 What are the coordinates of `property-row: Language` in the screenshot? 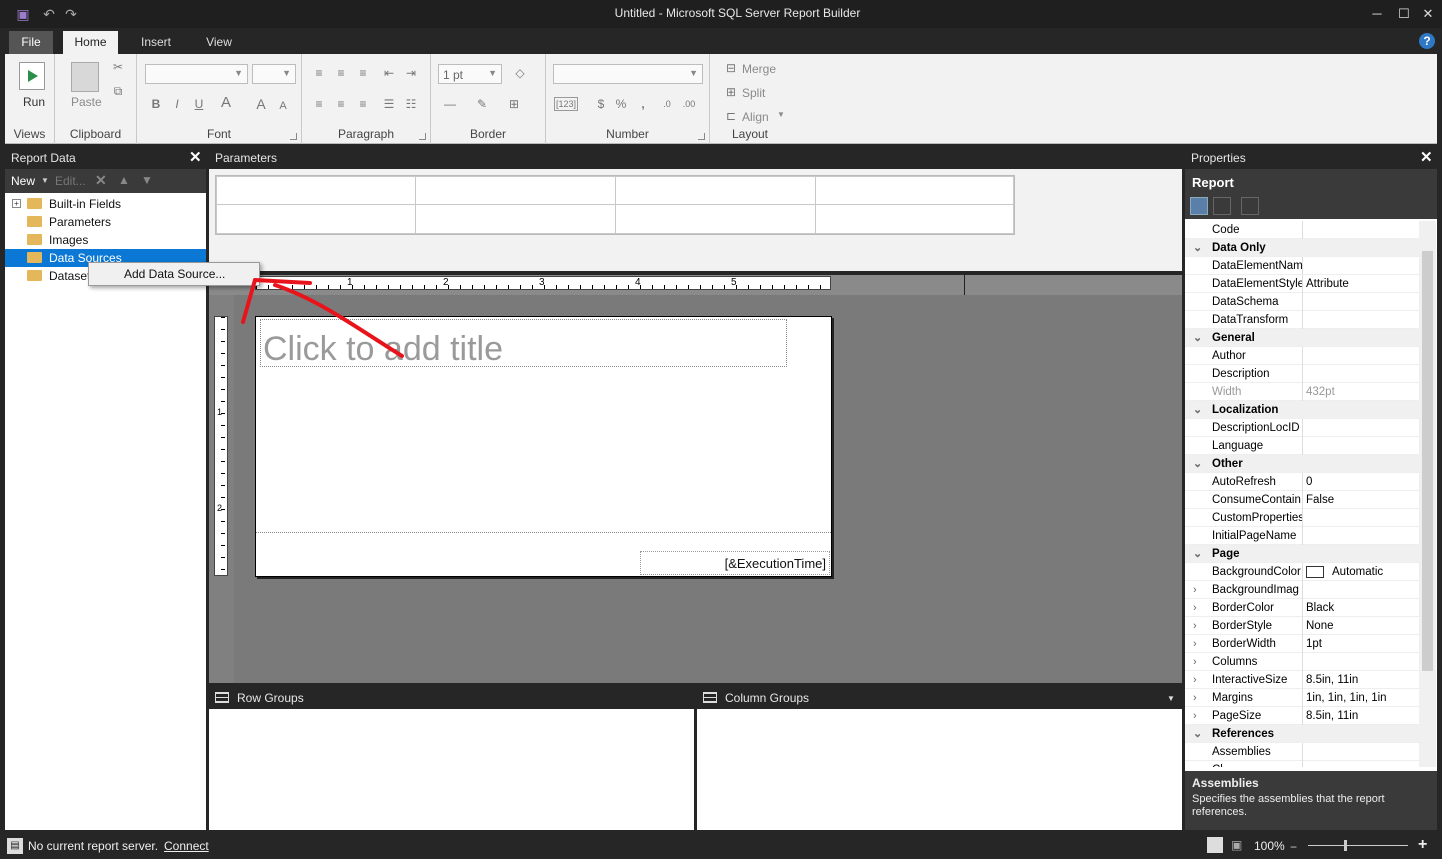 It's located at (1302, 446).